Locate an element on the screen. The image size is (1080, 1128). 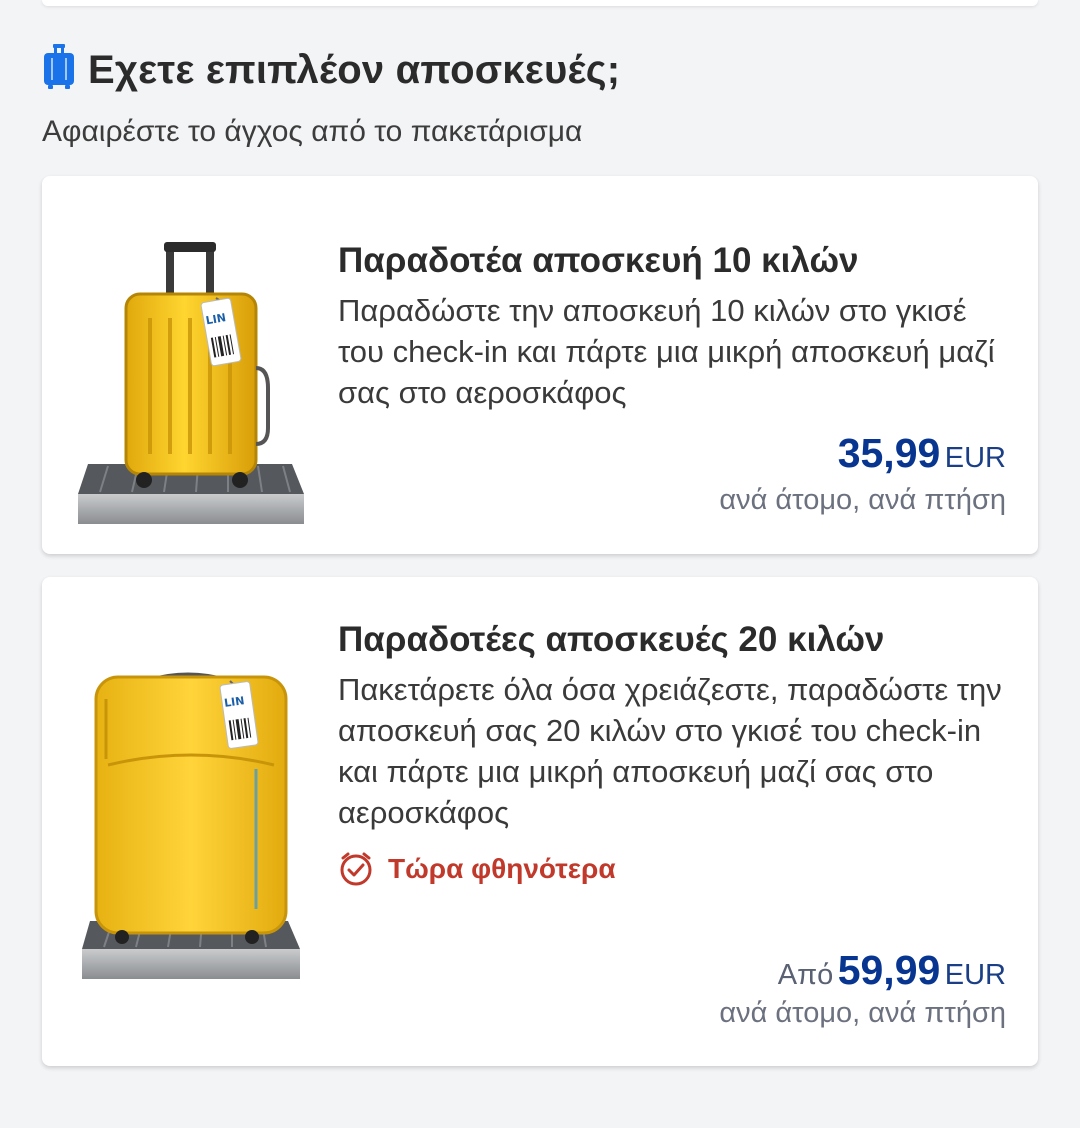
price-amount: 59,99 is located at coordinates (889, 970).